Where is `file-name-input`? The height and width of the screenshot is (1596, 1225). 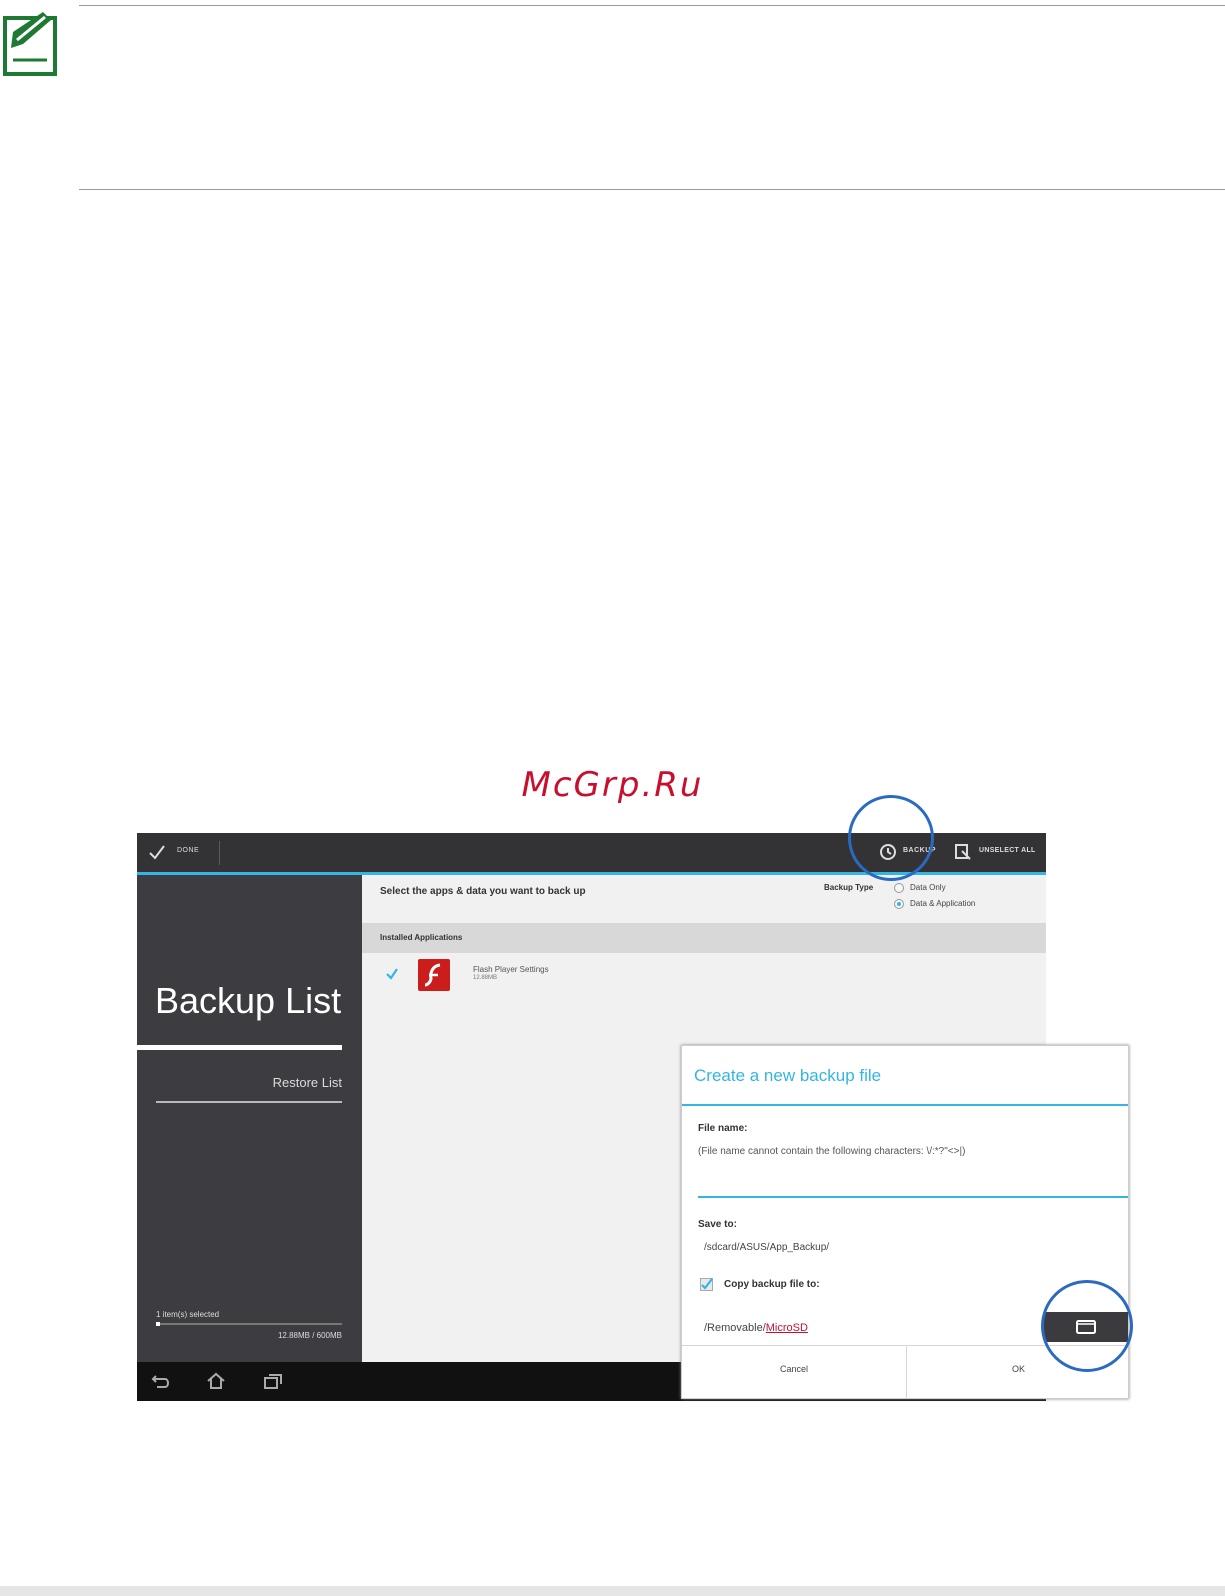 file-name-input is located at coordinates (913, 1184).